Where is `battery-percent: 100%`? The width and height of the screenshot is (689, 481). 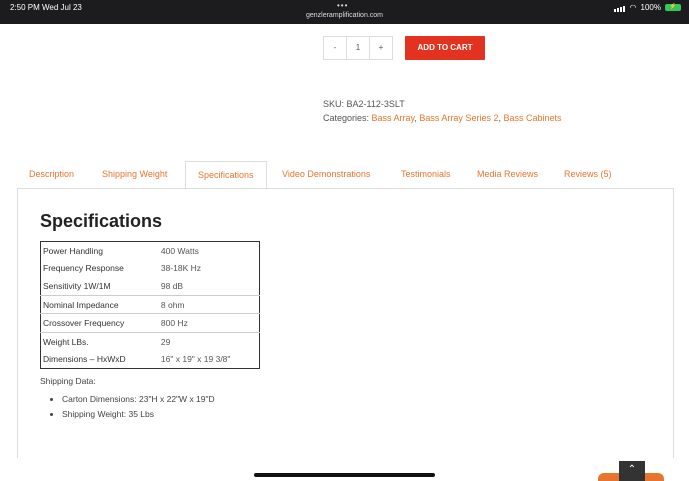
battery-percent: 100% is located at coordinates (650, 7).